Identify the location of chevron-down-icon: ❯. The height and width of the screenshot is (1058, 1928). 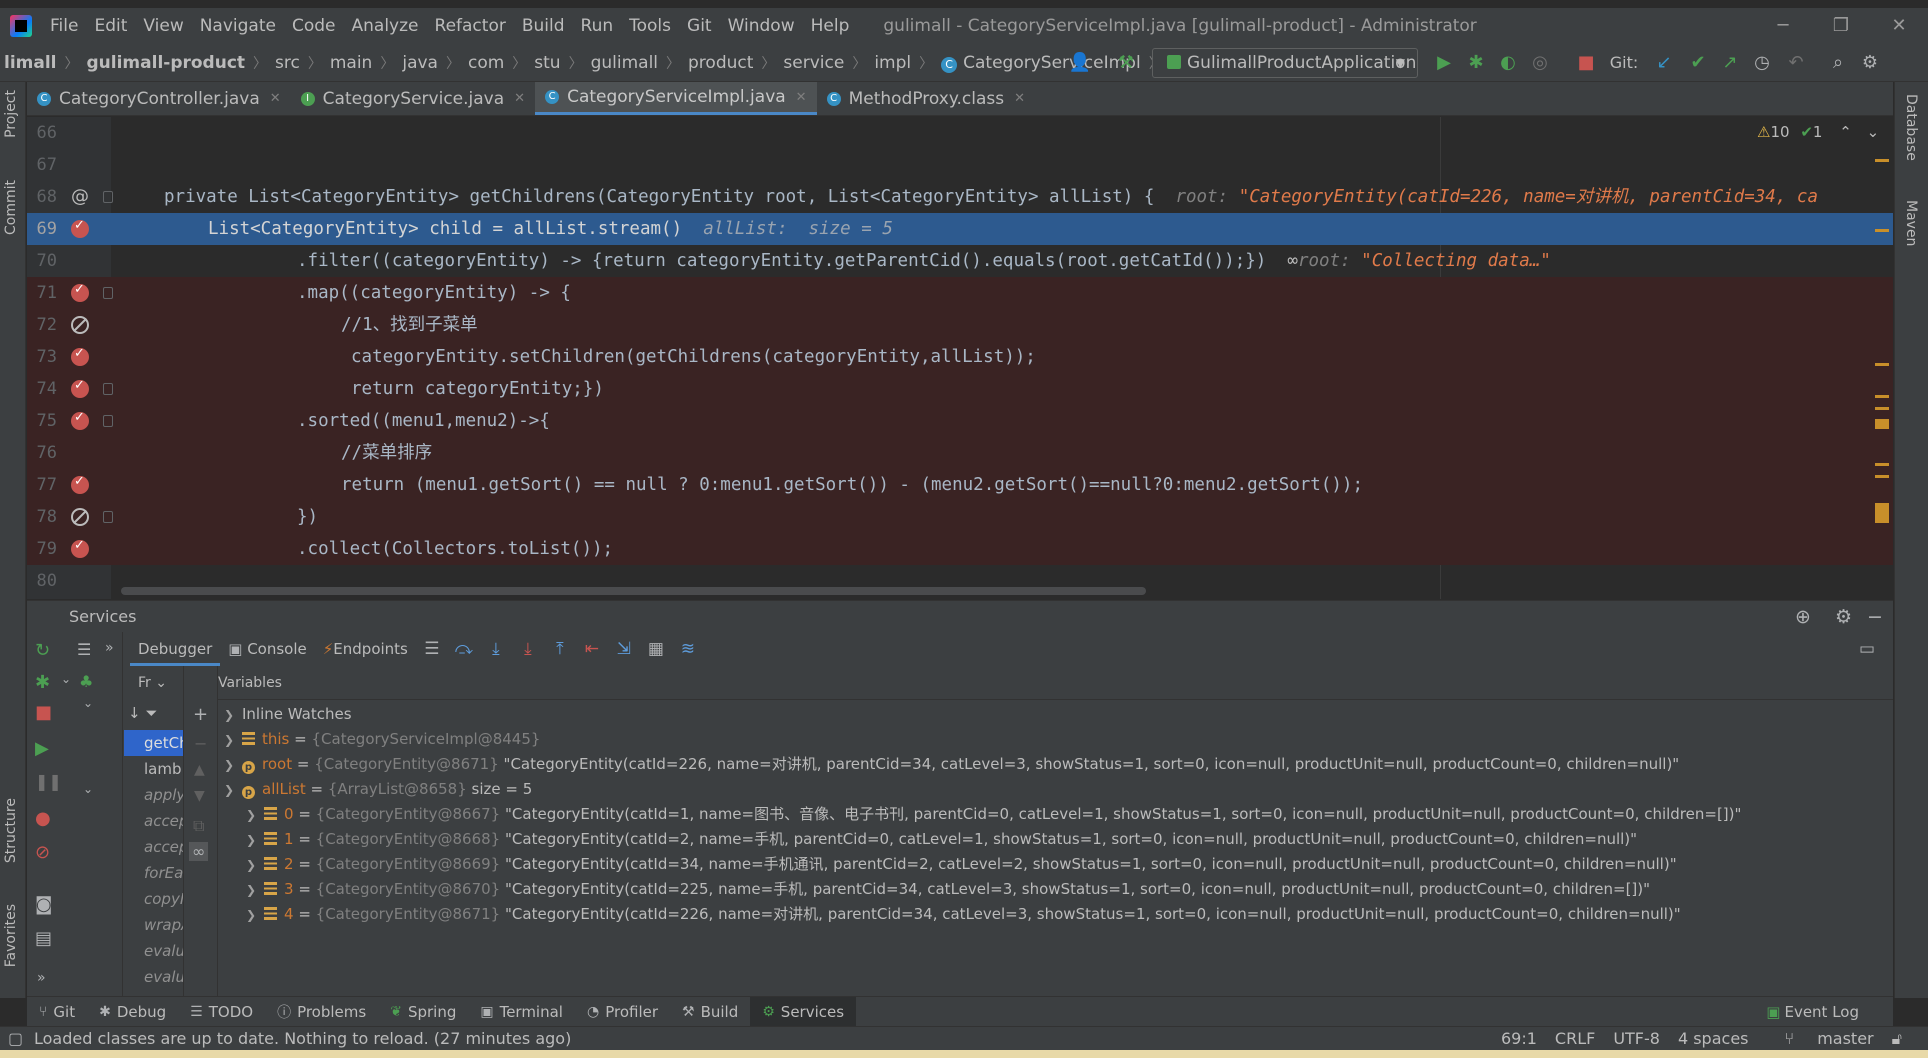
(233, 790).